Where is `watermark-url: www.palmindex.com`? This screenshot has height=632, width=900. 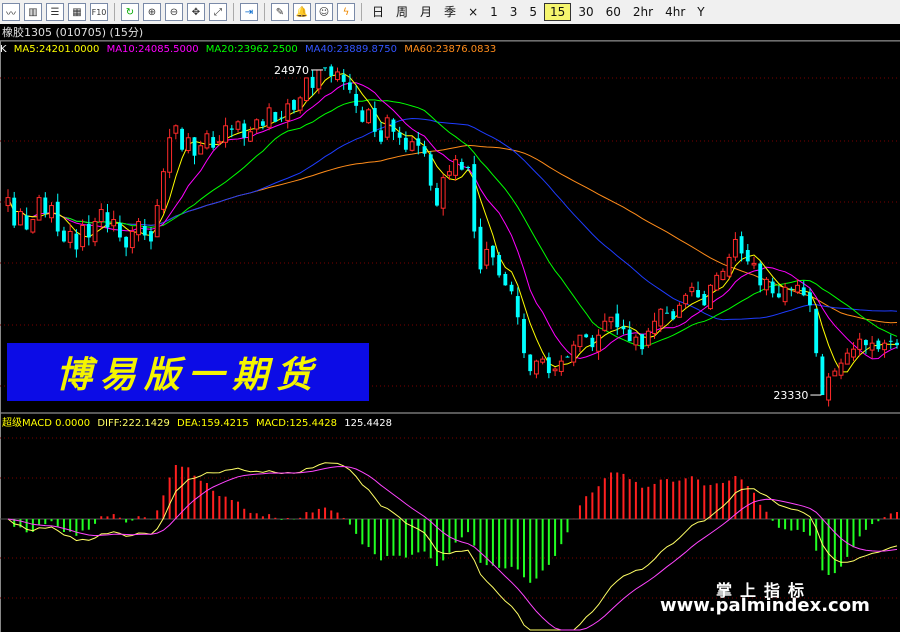
watermark-url: www.palmindex.com is located at coordinates (765, 605).